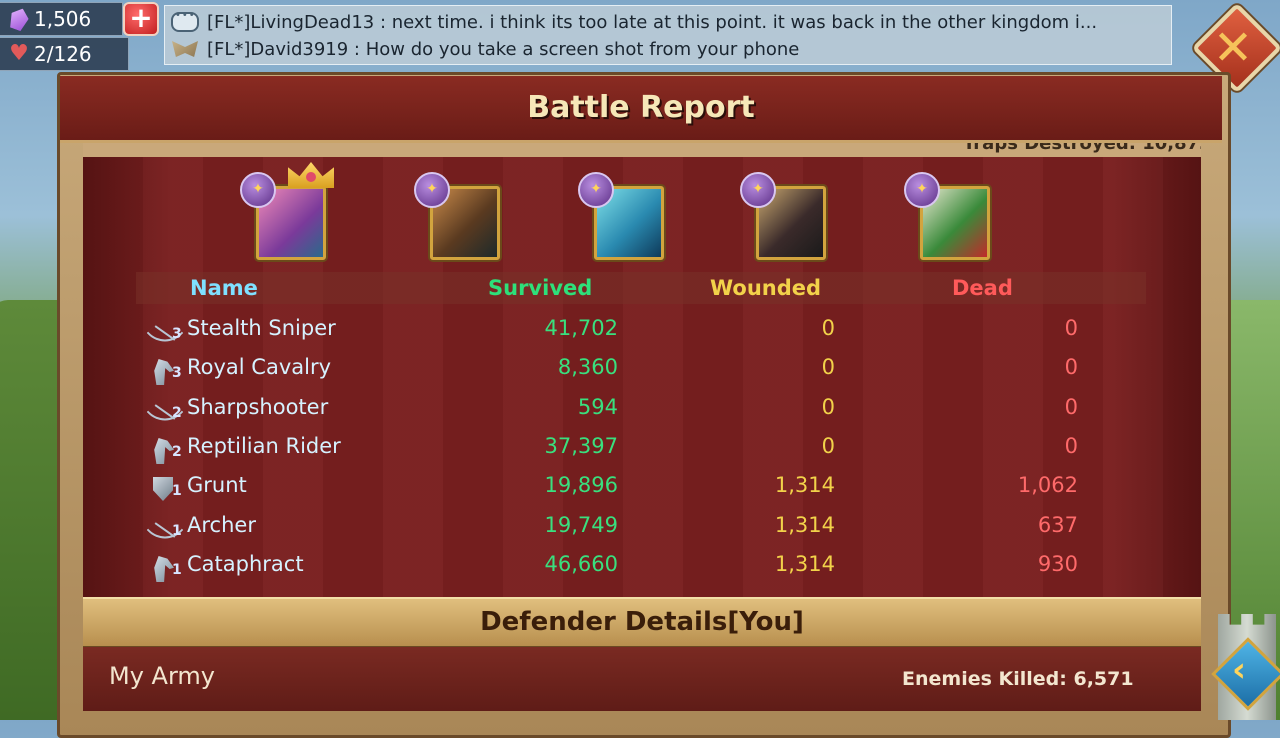 Image resolution: width=1280 pixels, height=738 pixels. What do you see at coordinates (141, 19) in the screenshot?
I see `buy-gems-button: +` at bounding box center [141, 19].